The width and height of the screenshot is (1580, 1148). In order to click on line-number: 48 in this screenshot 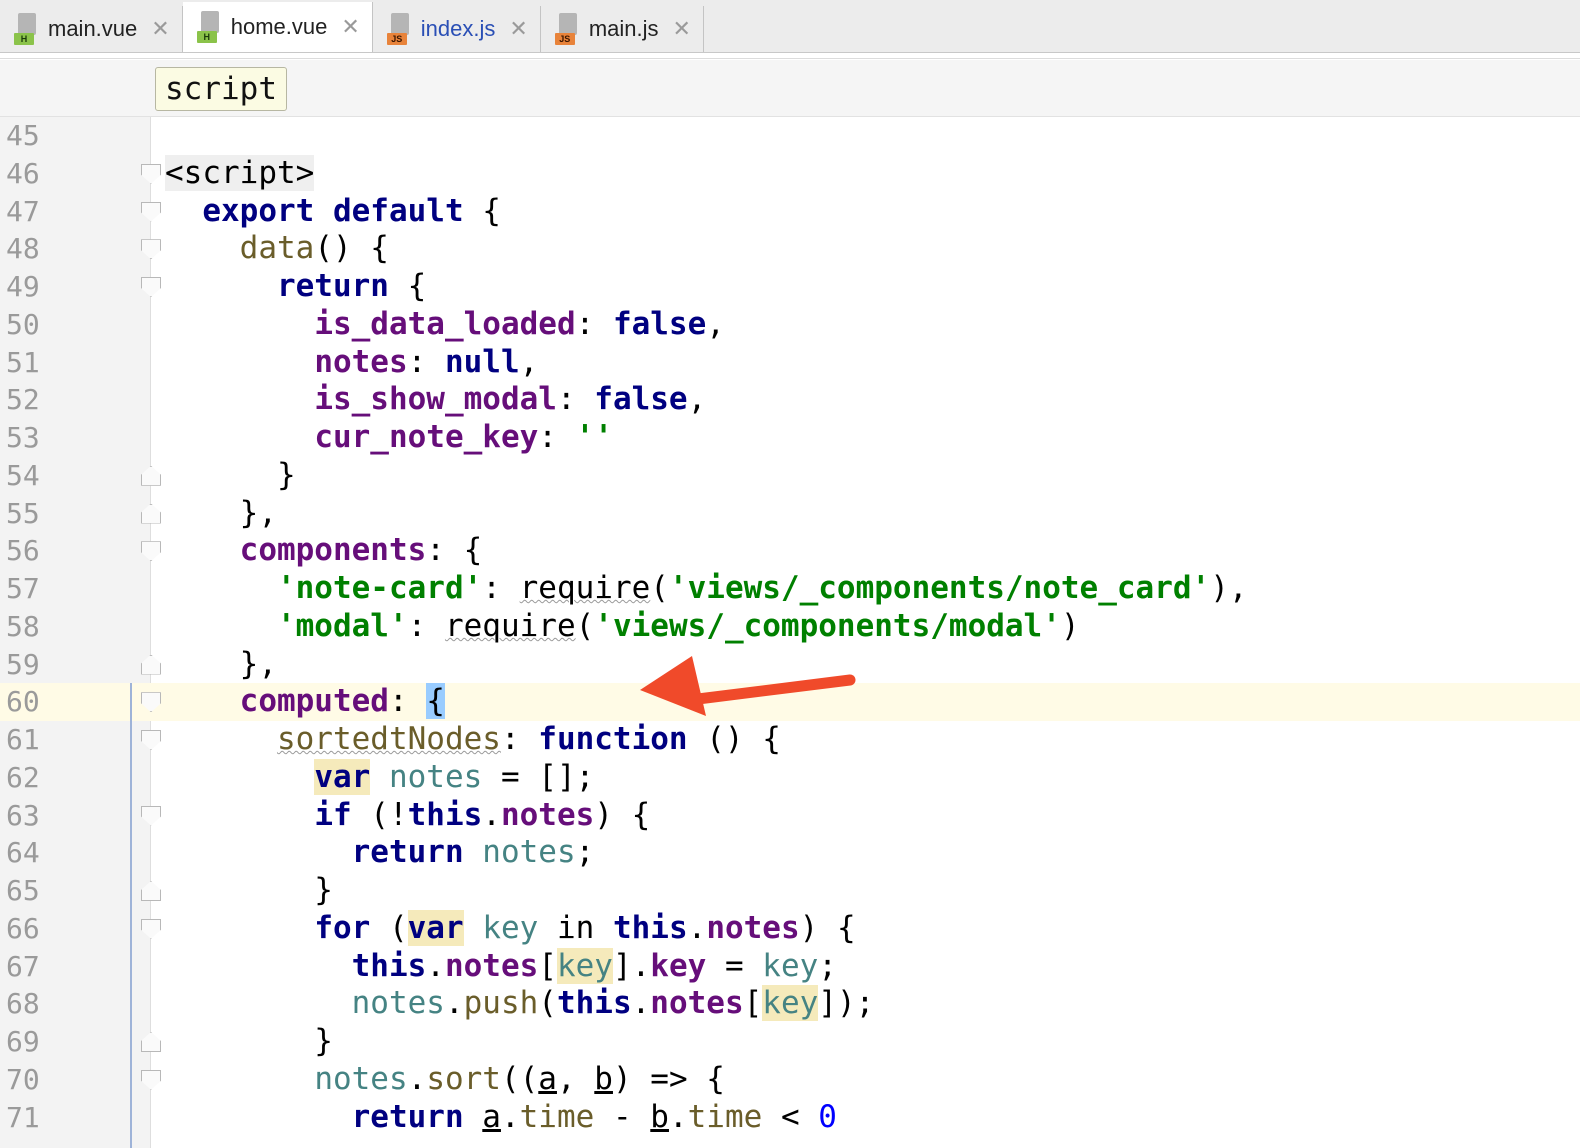, I will do `click(23, 249)`.